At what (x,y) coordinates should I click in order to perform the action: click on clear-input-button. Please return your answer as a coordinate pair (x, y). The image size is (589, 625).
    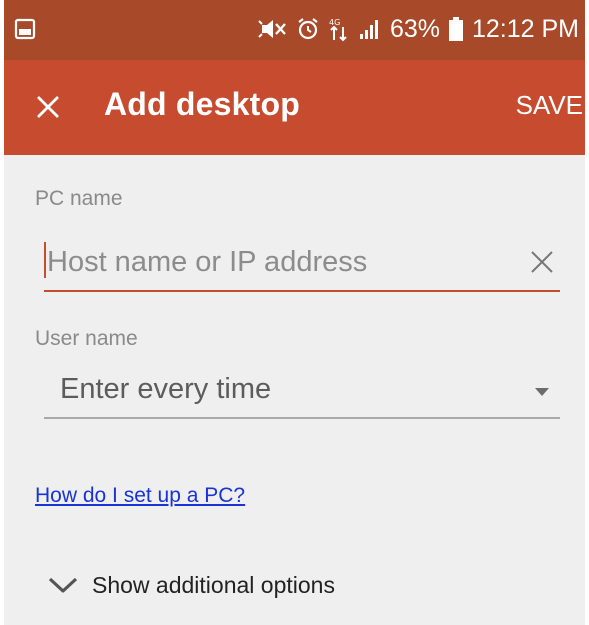
    Looking at the image, I should click on (542, 262).